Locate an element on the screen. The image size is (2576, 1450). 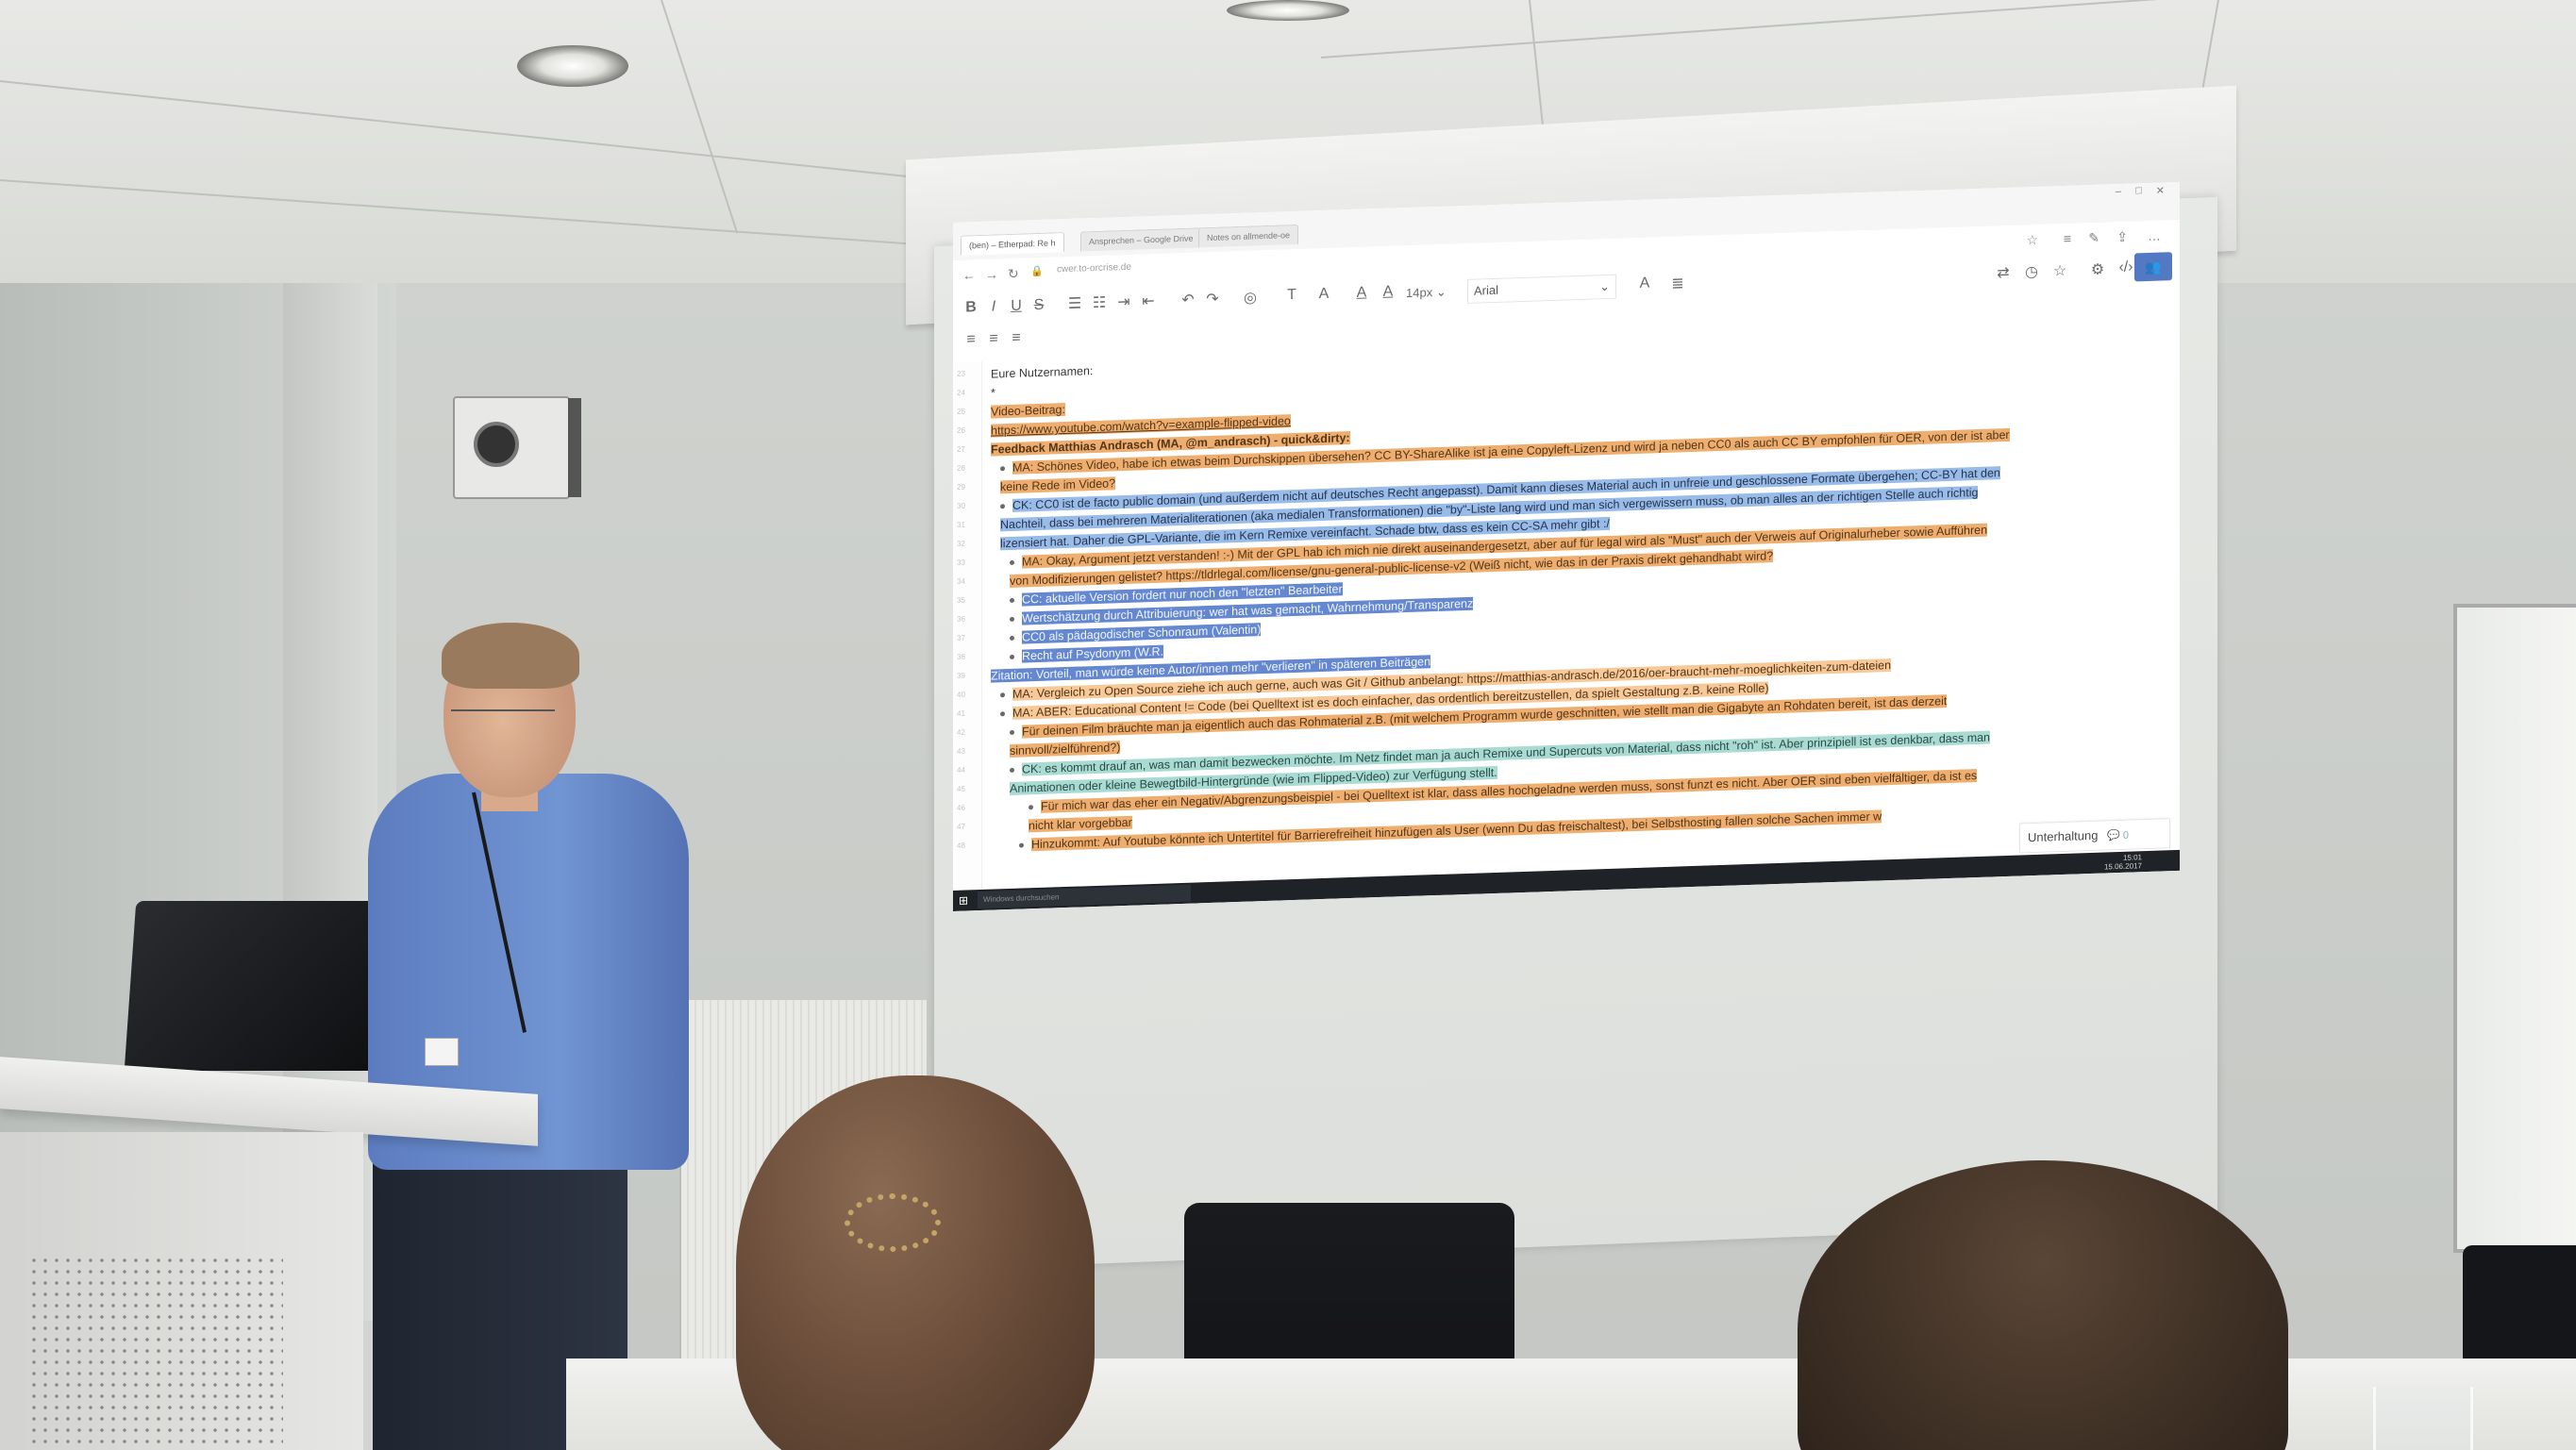
users-icon: 👥 is located at coordinates (2153, 266).